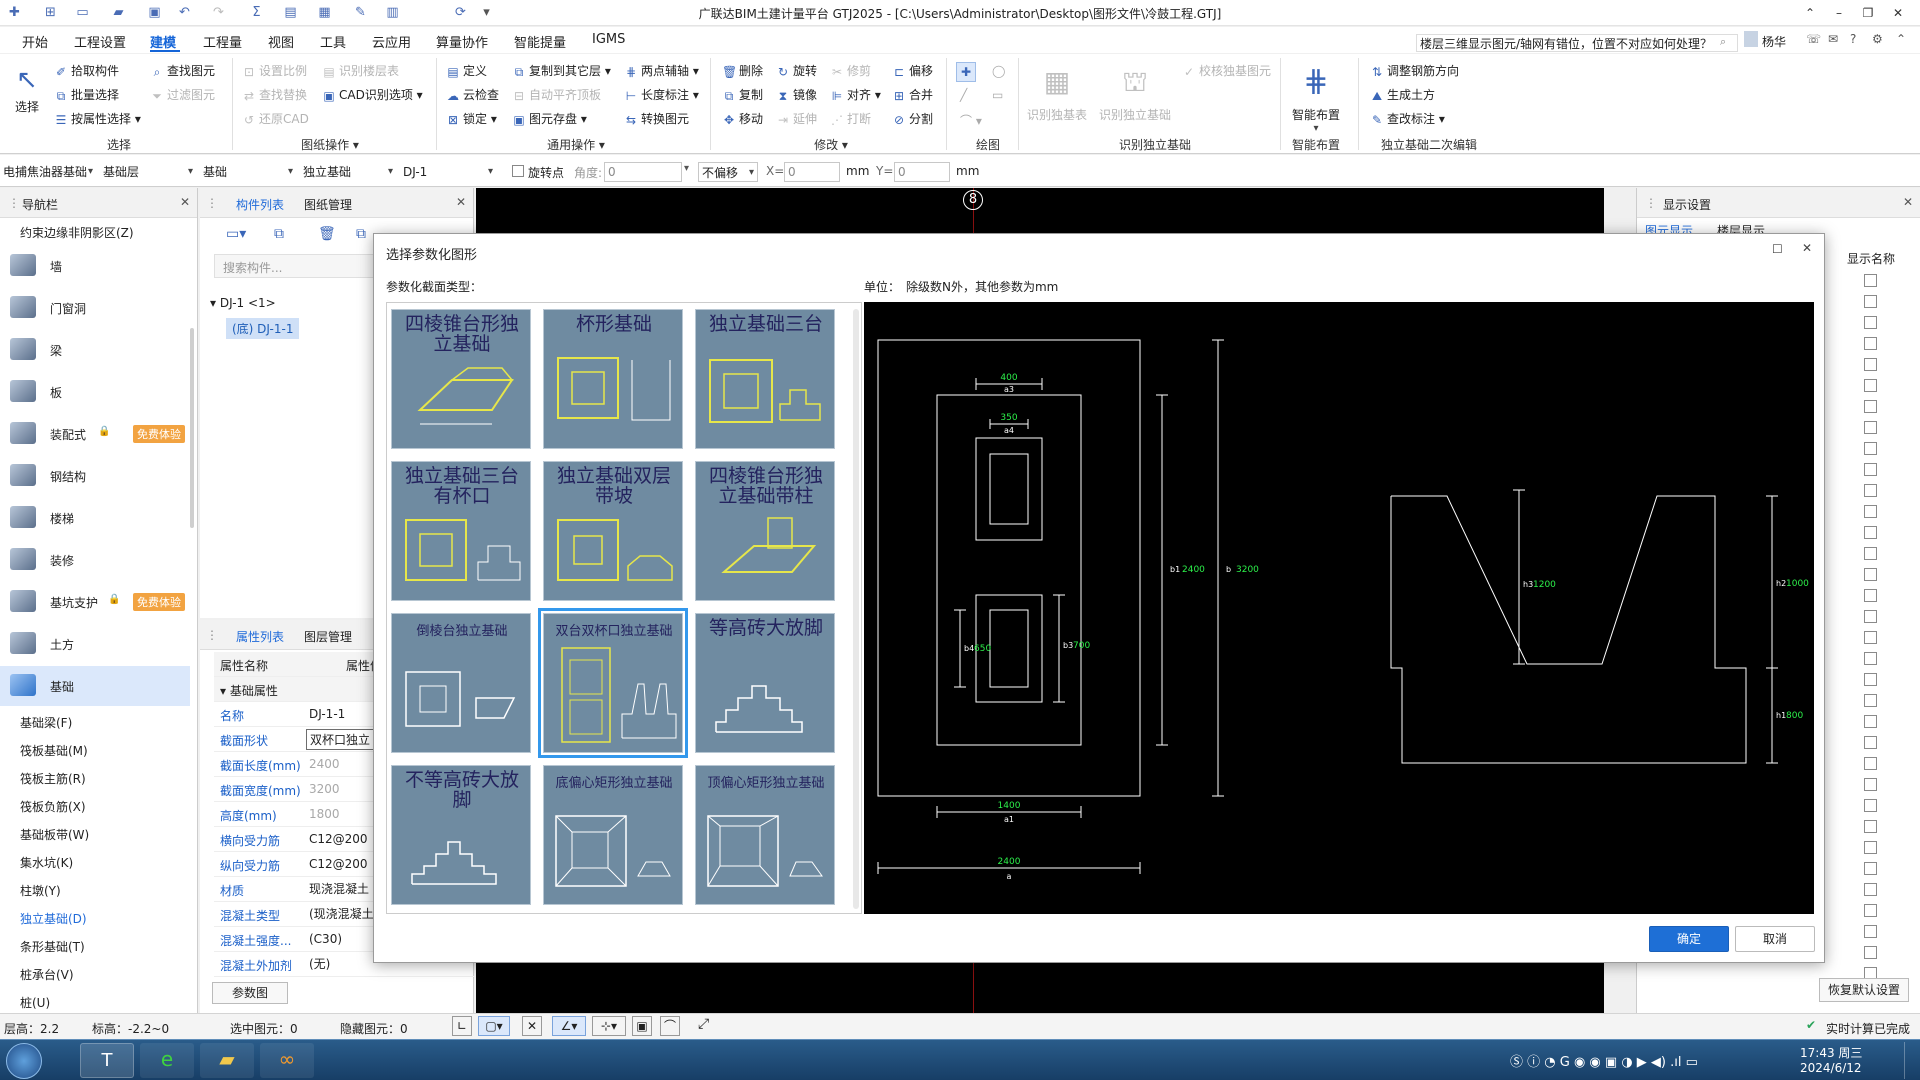  What do you see at coordinates (466, 71) in the screenshot?
I see `define-button: ▤ 定义` at bounding box center [466, 71].